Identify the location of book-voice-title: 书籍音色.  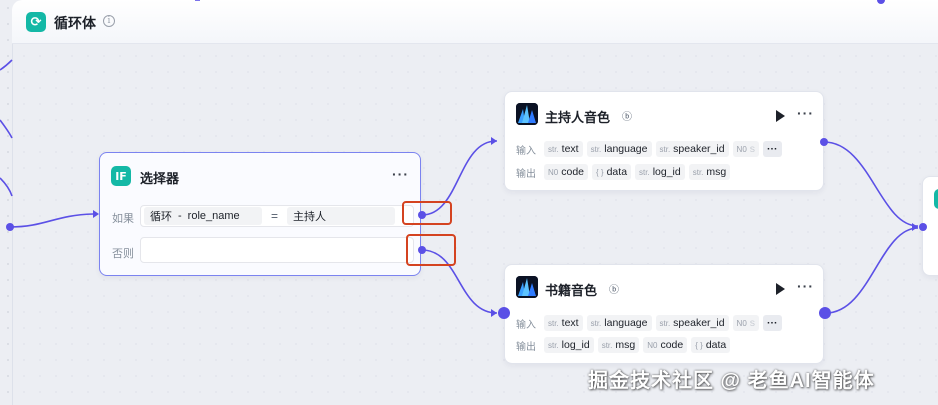
(571, 290).